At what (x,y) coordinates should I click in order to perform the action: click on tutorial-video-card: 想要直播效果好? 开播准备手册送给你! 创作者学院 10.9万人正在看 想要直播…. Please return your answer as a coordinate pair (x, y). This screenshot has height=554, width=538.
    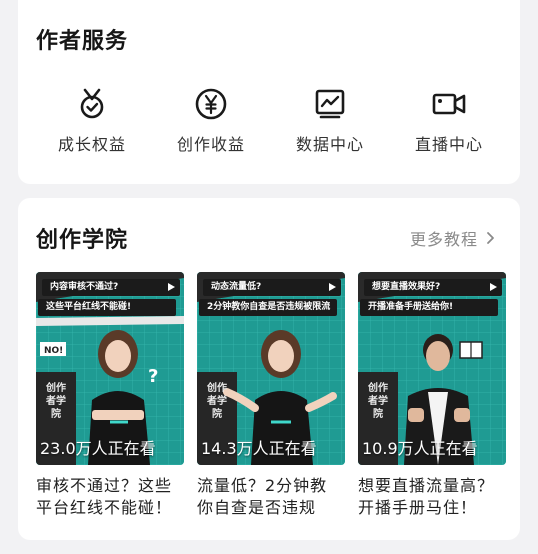
    Looking at the image, I should click on (432, 395).